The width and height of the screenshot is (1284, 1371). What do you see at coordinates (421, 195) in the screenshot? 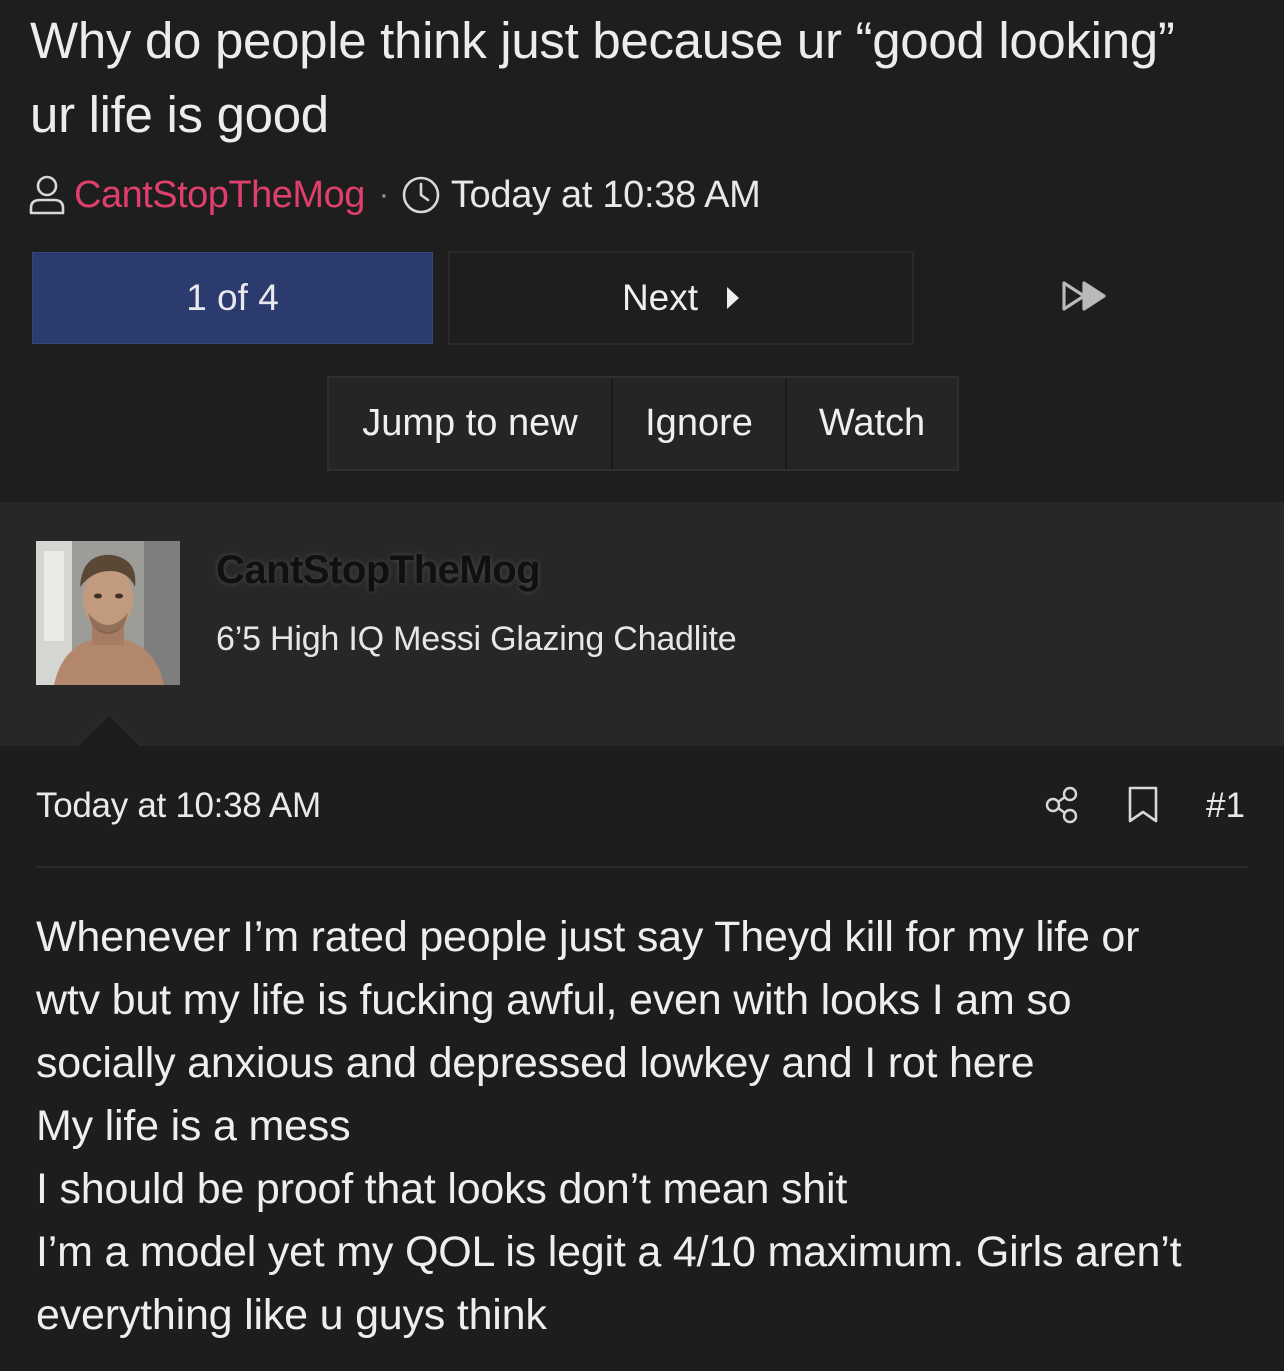
I see `clock-icon` at bounding box center [421, 195].